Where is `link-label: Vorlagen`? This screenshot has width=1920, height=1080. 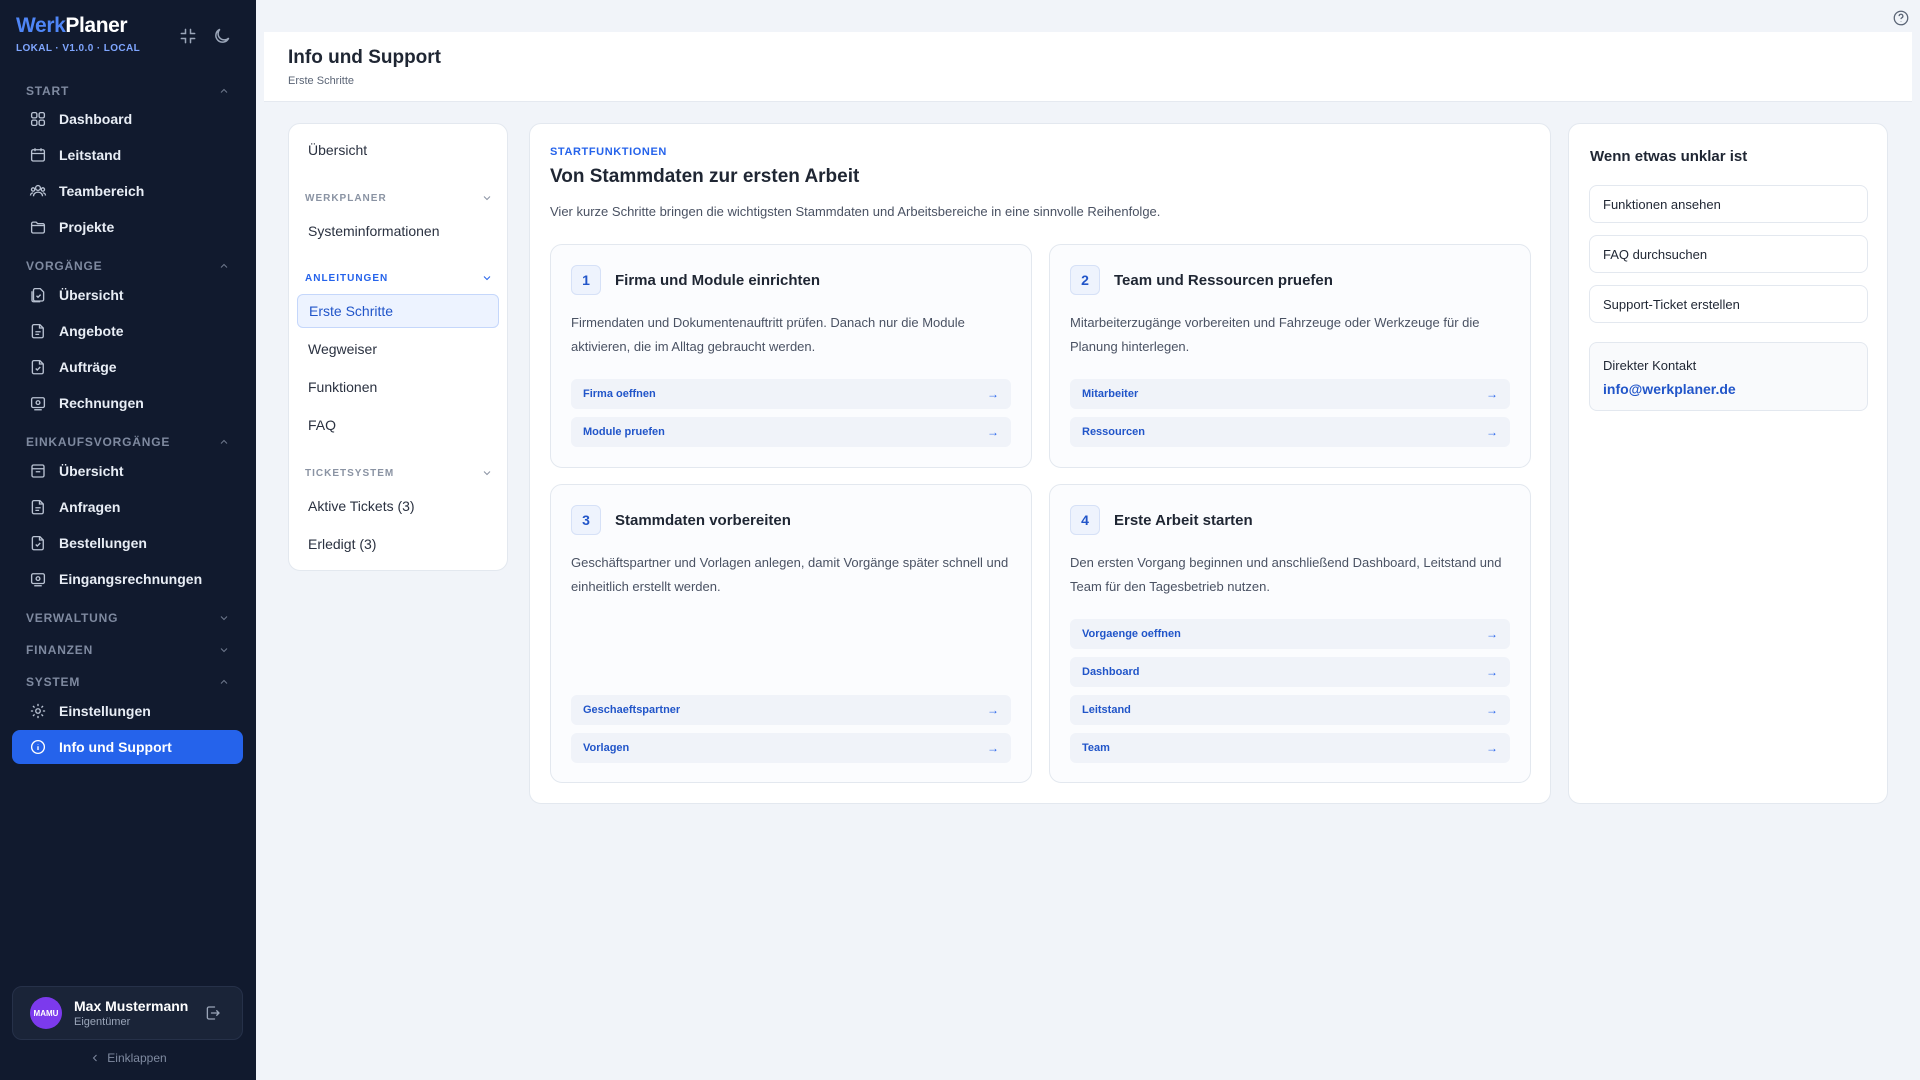
link-label: Vorlagen is located at coordinates (606, 748).